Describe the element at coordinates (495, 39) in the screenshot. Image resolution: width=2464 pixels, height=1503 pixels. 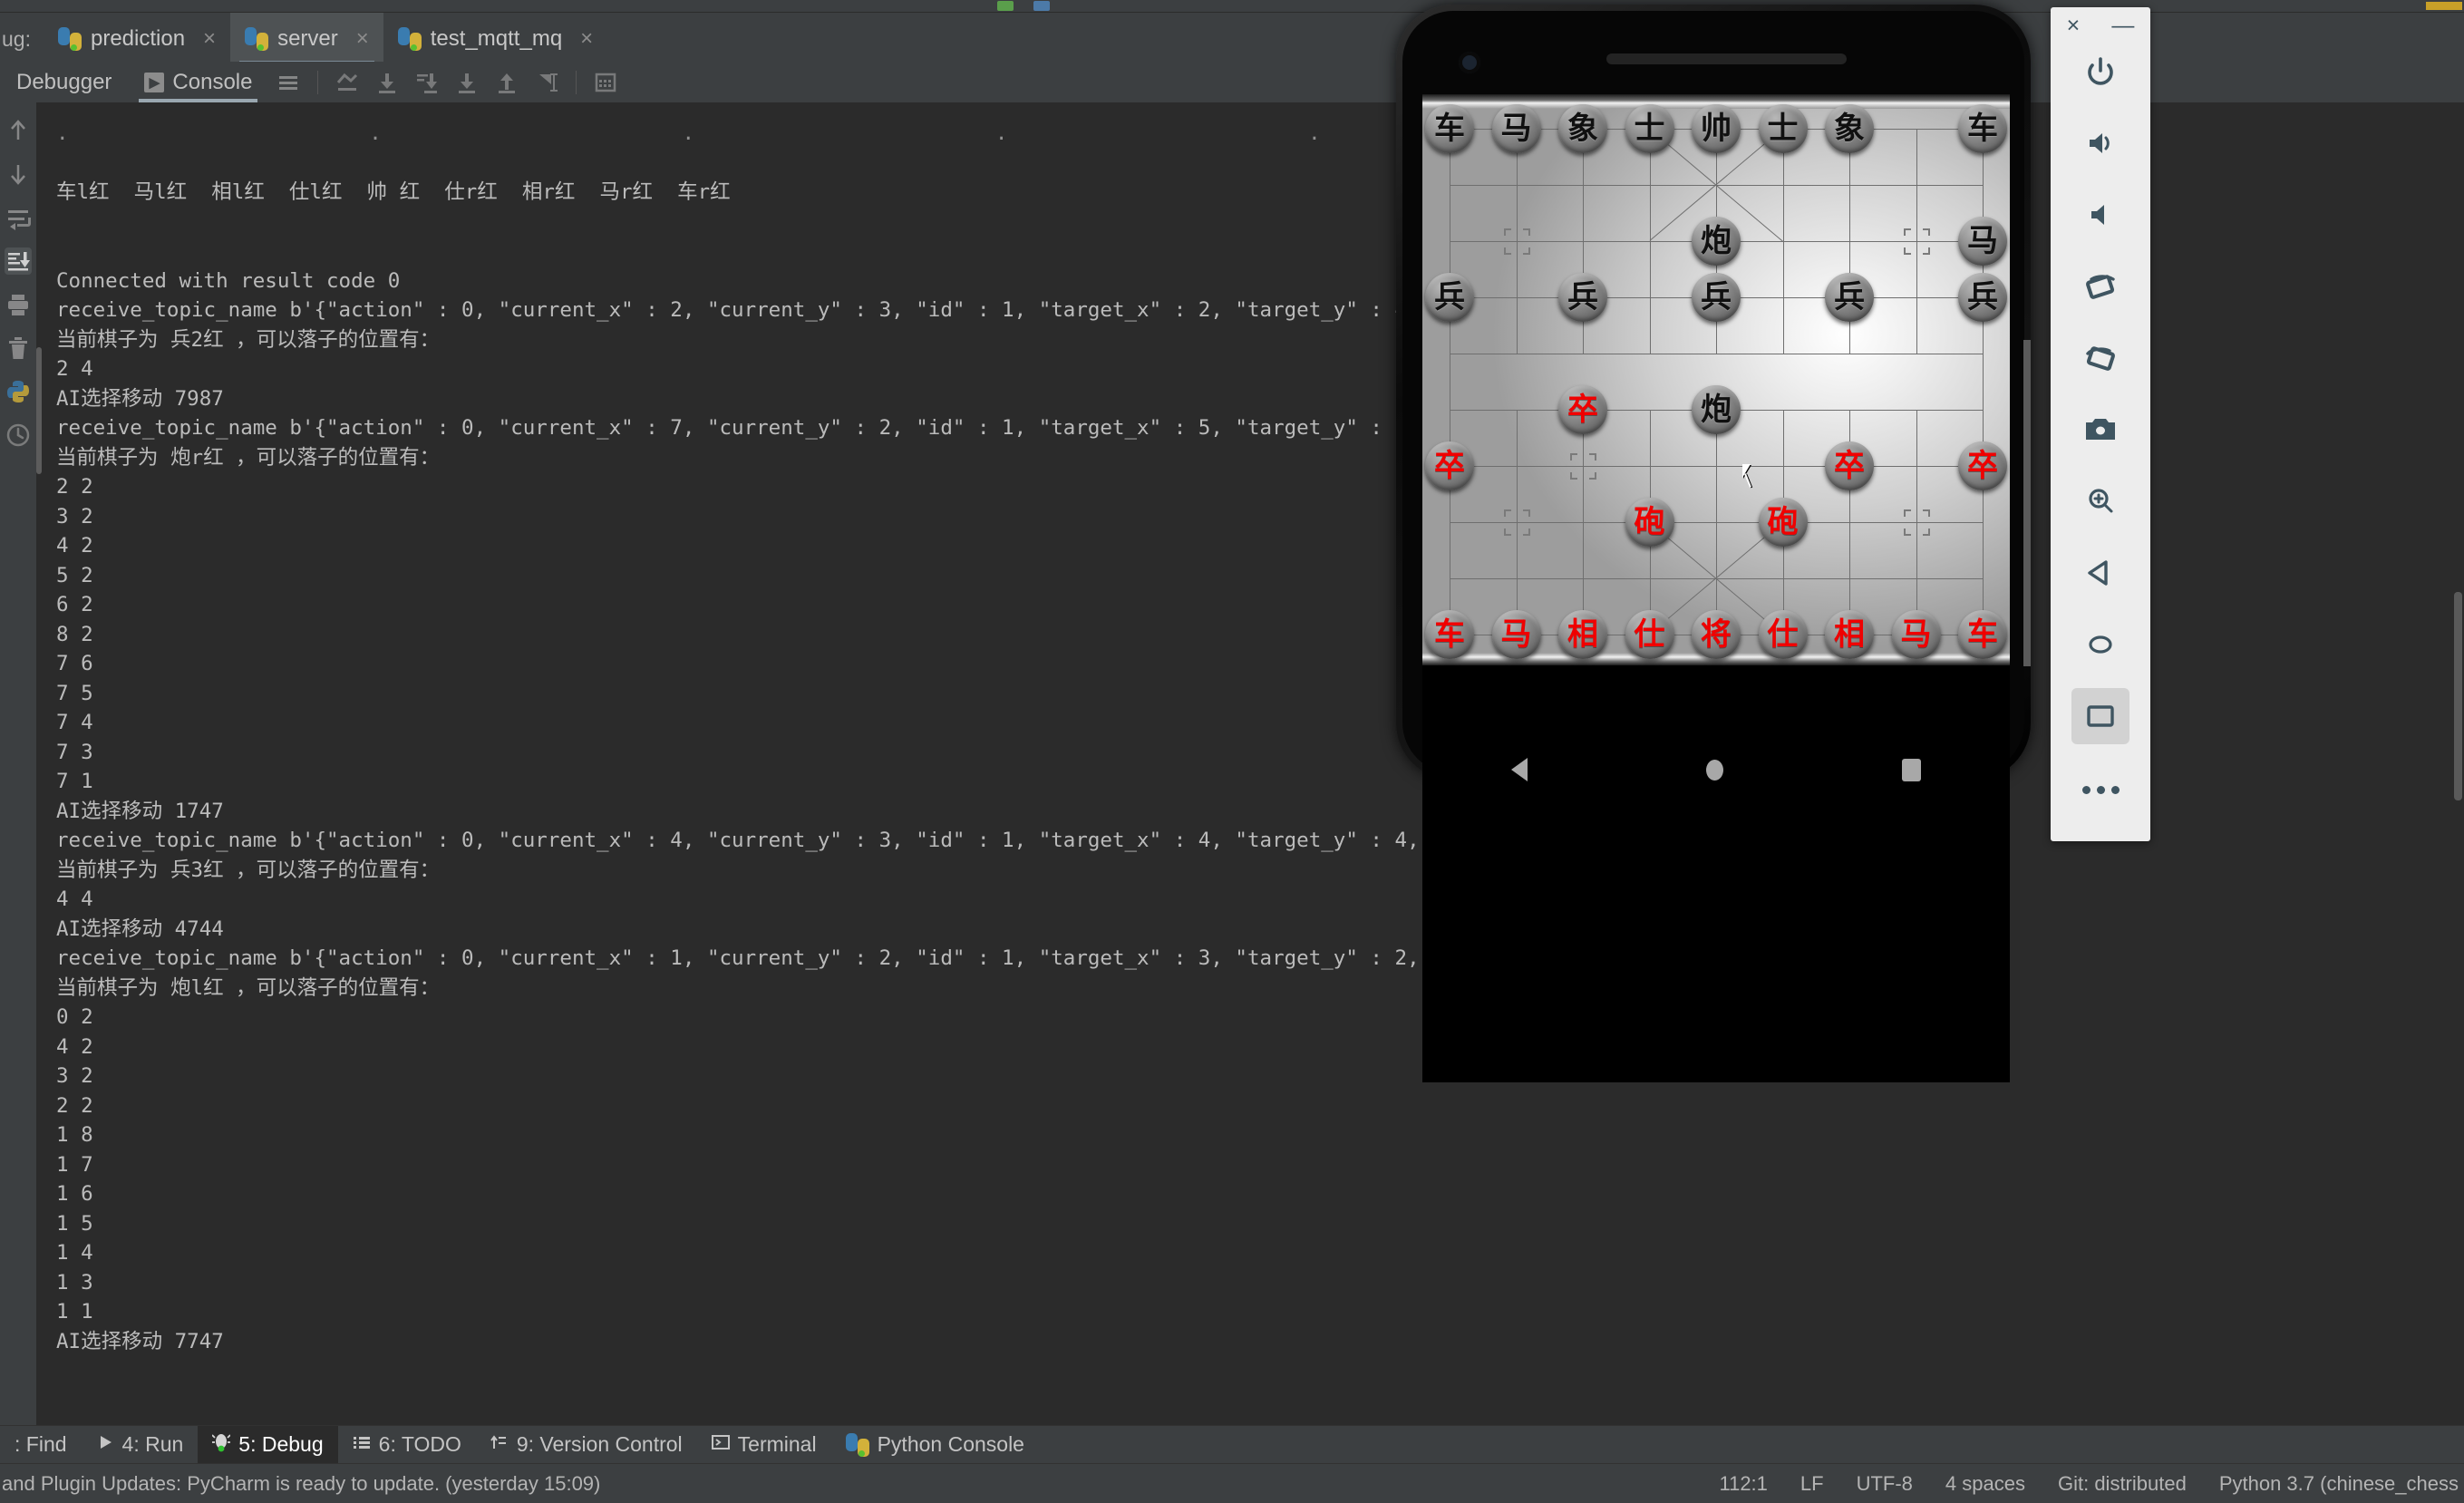
I see `session-tab-test-mqtt-mq: test_mqtt_mq ×` at that location.